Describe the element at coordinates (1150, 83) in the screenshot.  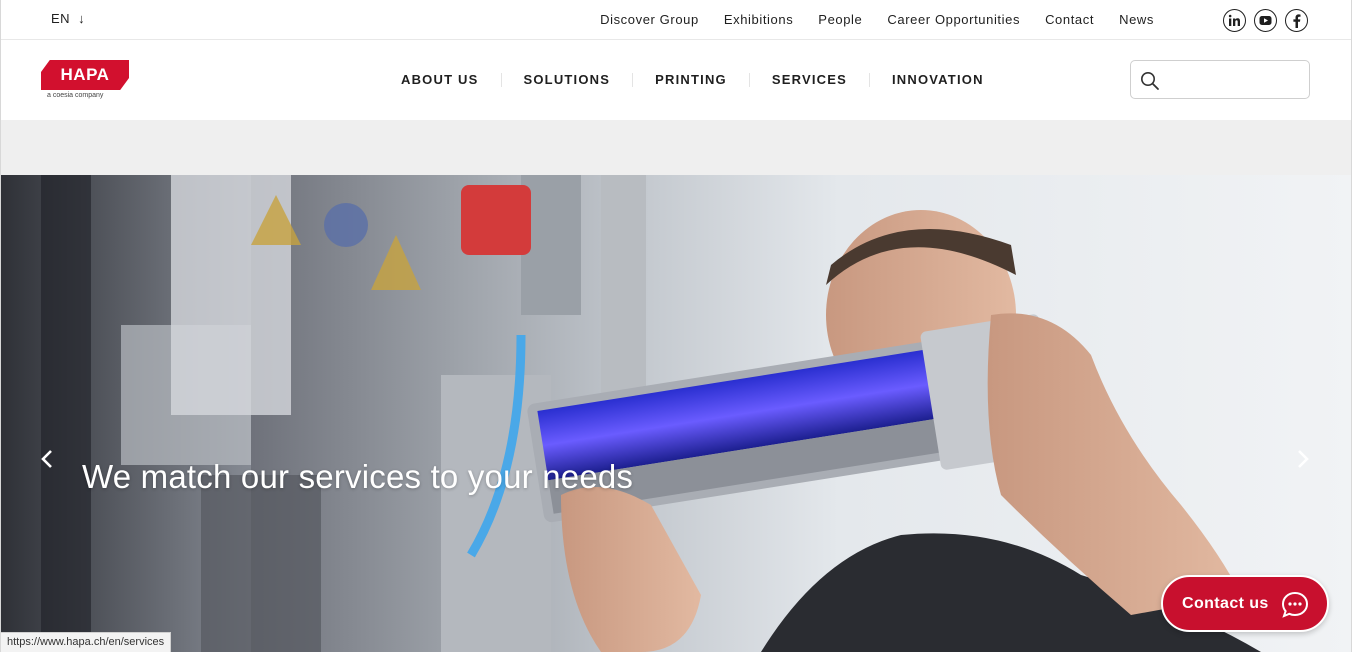
I see `search-icon` at that location.